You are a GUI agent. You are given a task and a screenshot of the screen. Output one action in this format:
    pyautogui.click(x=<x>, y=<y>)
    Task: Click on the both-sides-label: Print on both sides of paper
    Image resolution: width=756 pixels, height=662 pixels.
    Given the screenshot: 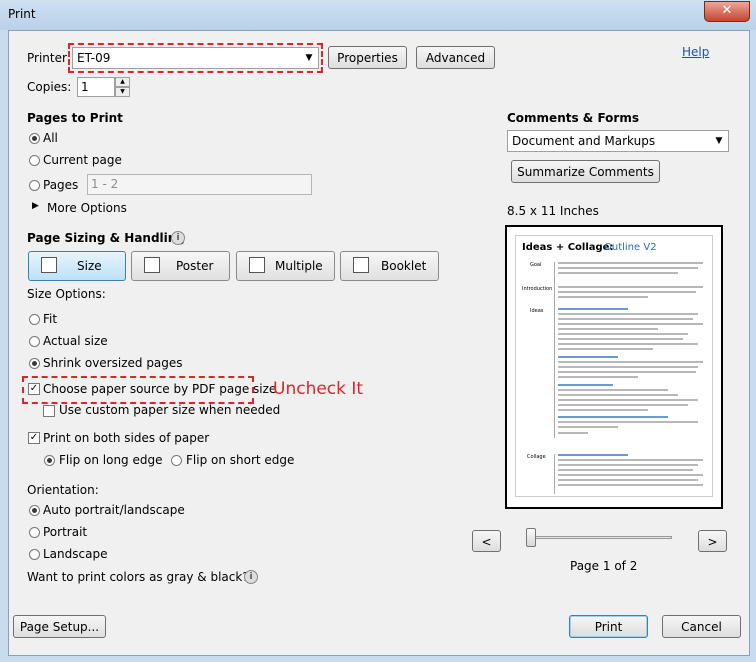 What is the action you would take?
    pyautogui.click(x=126, y=438)
    